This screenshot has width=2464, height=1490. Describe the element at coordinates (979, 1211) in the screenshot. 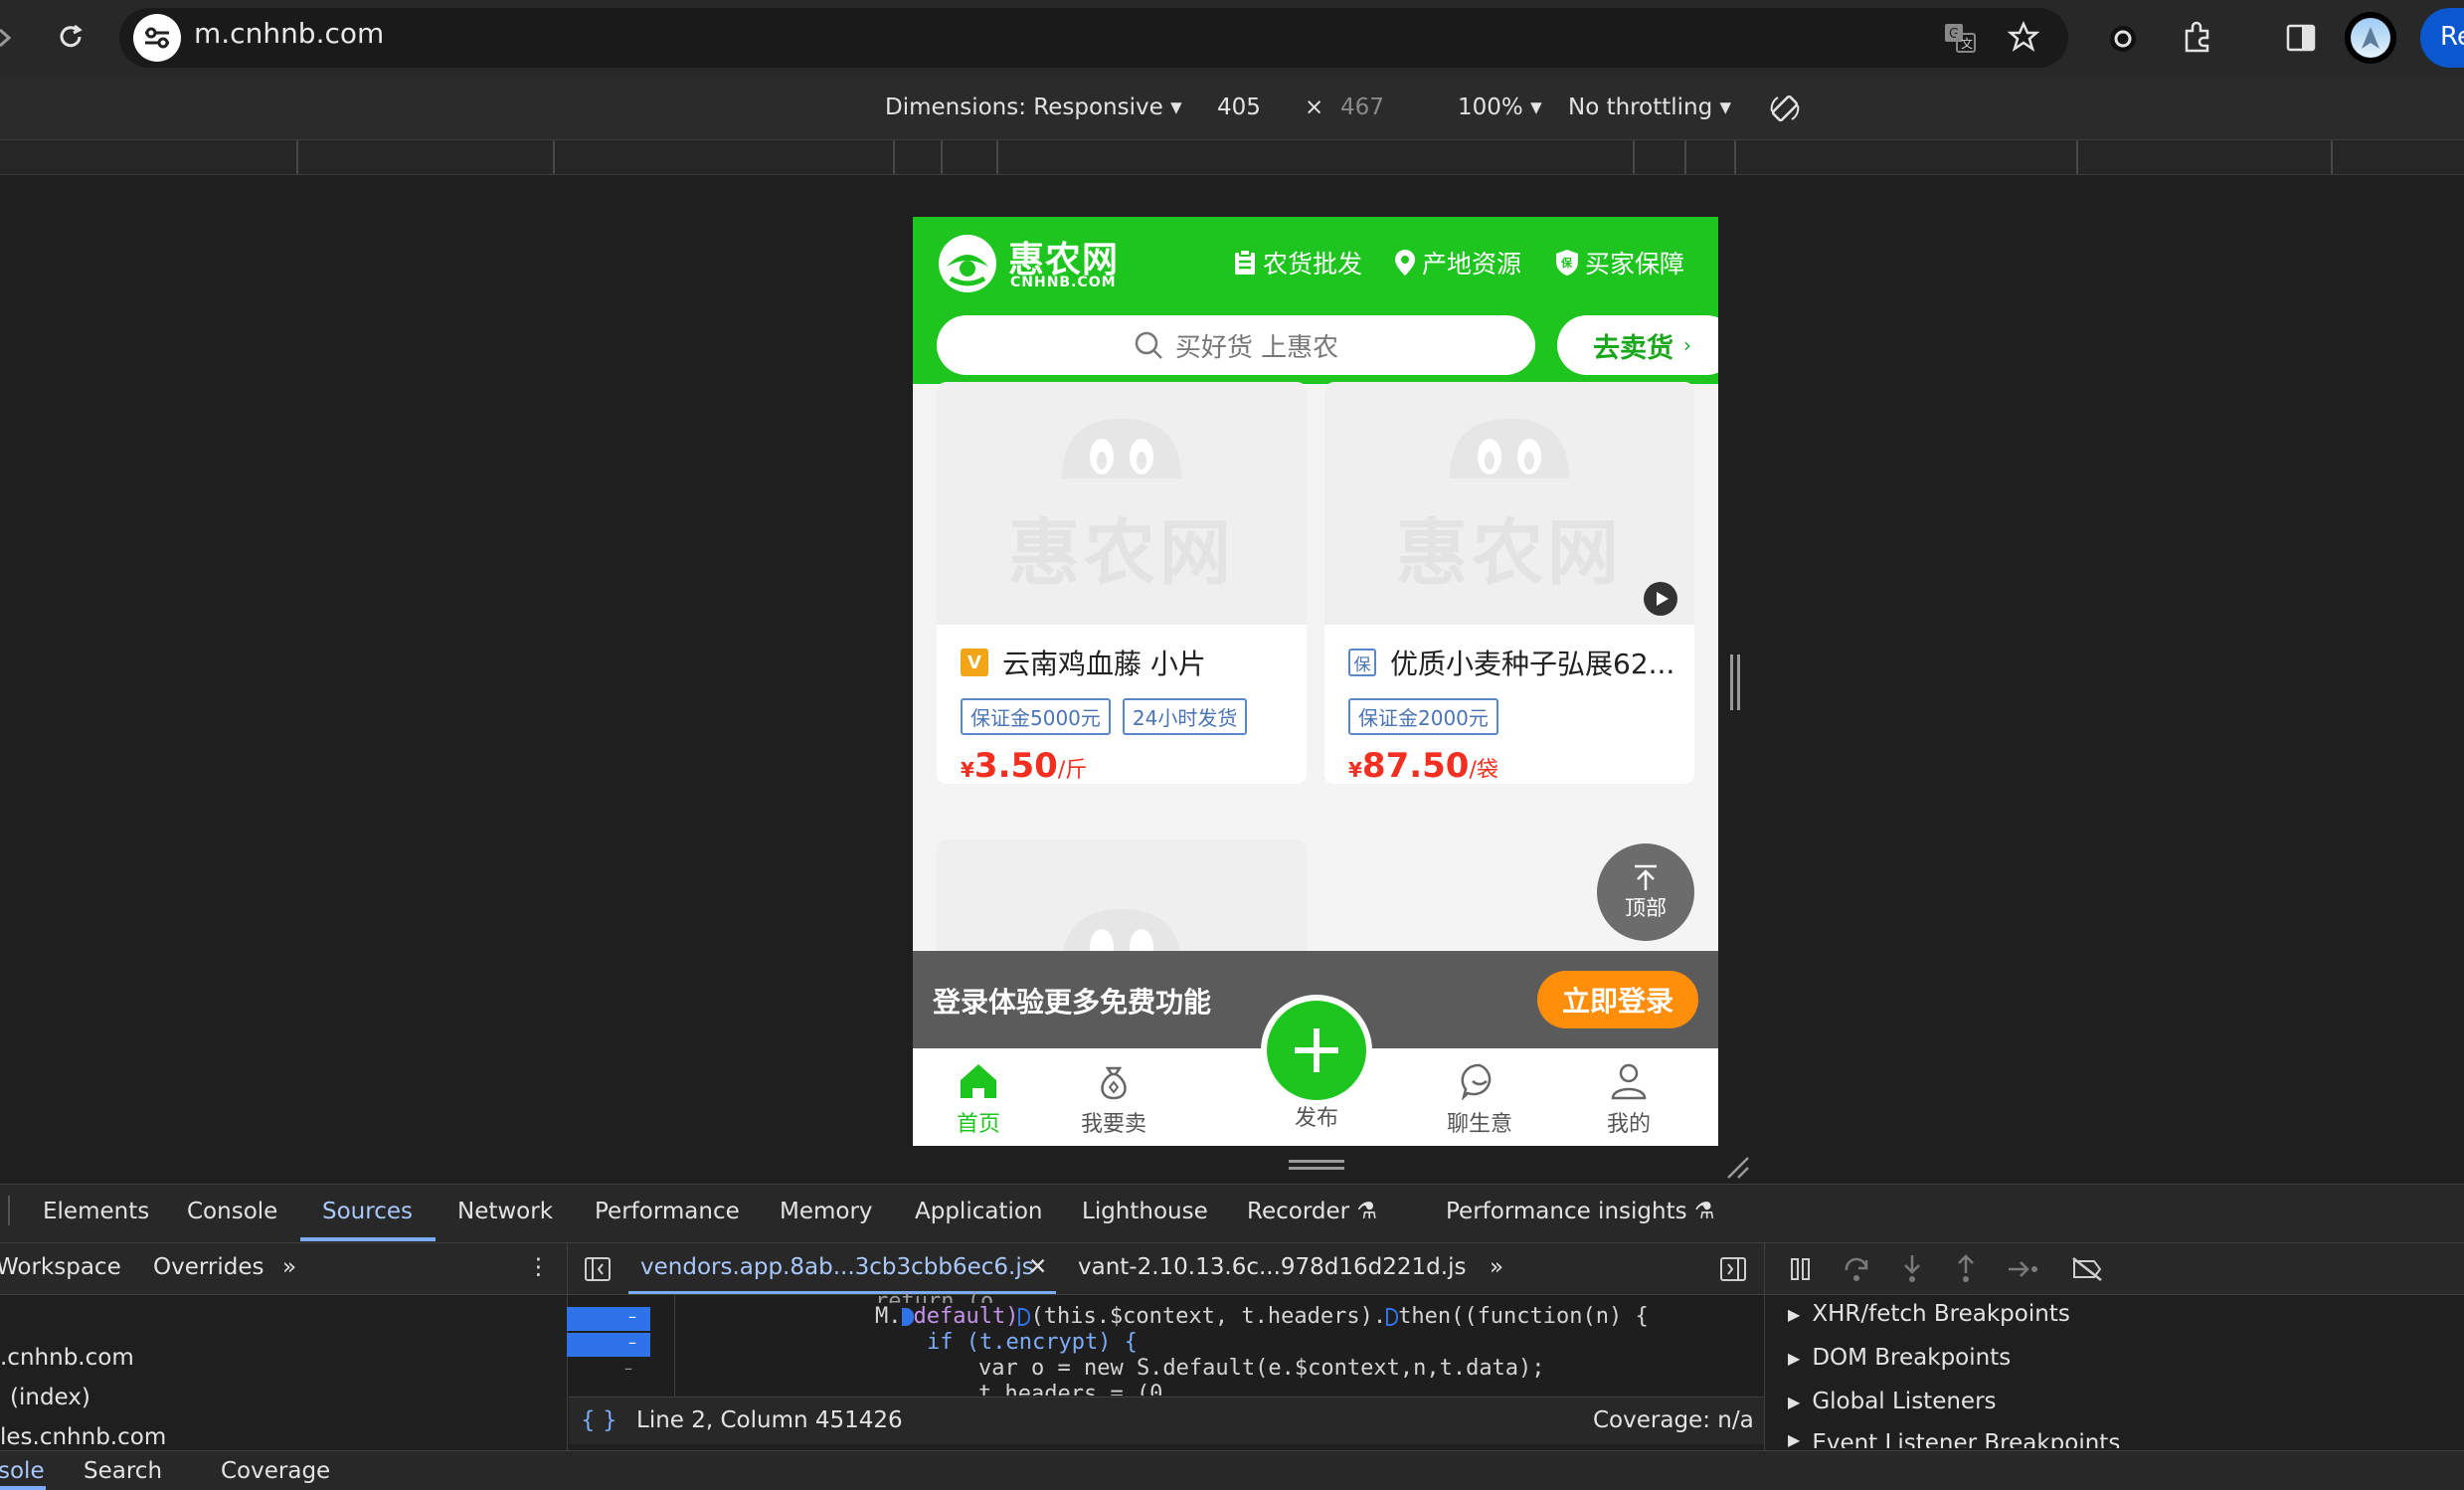

I see `tab-application: Application` at that location.